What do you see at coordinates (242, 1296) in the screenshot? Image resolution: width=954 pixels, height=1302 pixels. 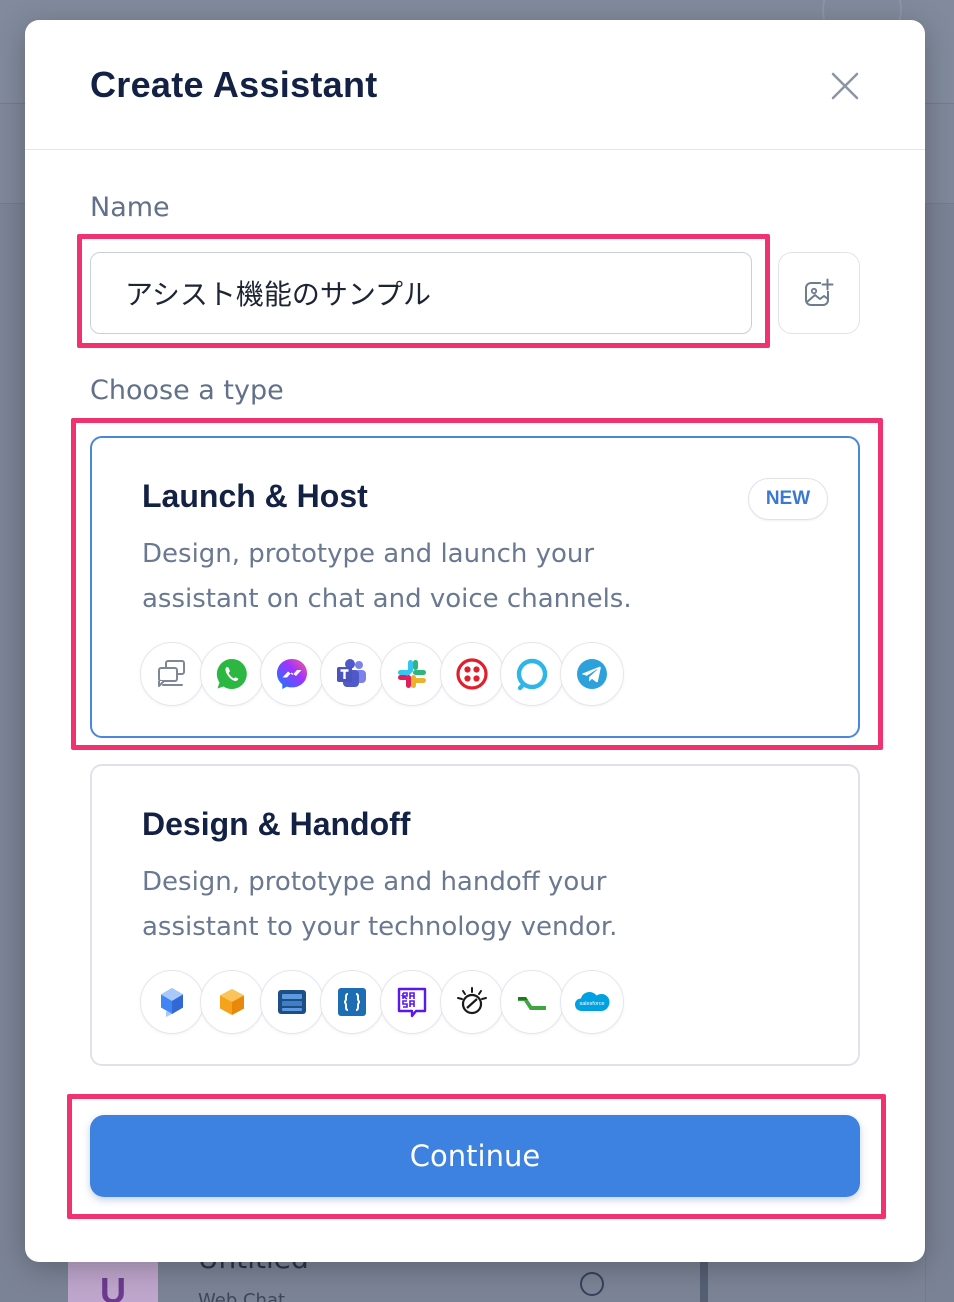 I see `background-assistant-subtitle: Web Chat` at bounding box center [242, 1296].